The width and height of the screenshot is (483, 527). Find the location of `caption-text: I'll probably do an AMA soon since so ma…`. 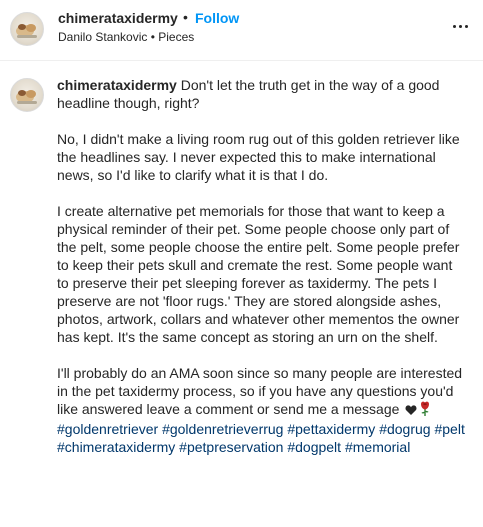

caption-text: I'll probably do an AMA soon since so ma… is located at coordinates (260, 391).